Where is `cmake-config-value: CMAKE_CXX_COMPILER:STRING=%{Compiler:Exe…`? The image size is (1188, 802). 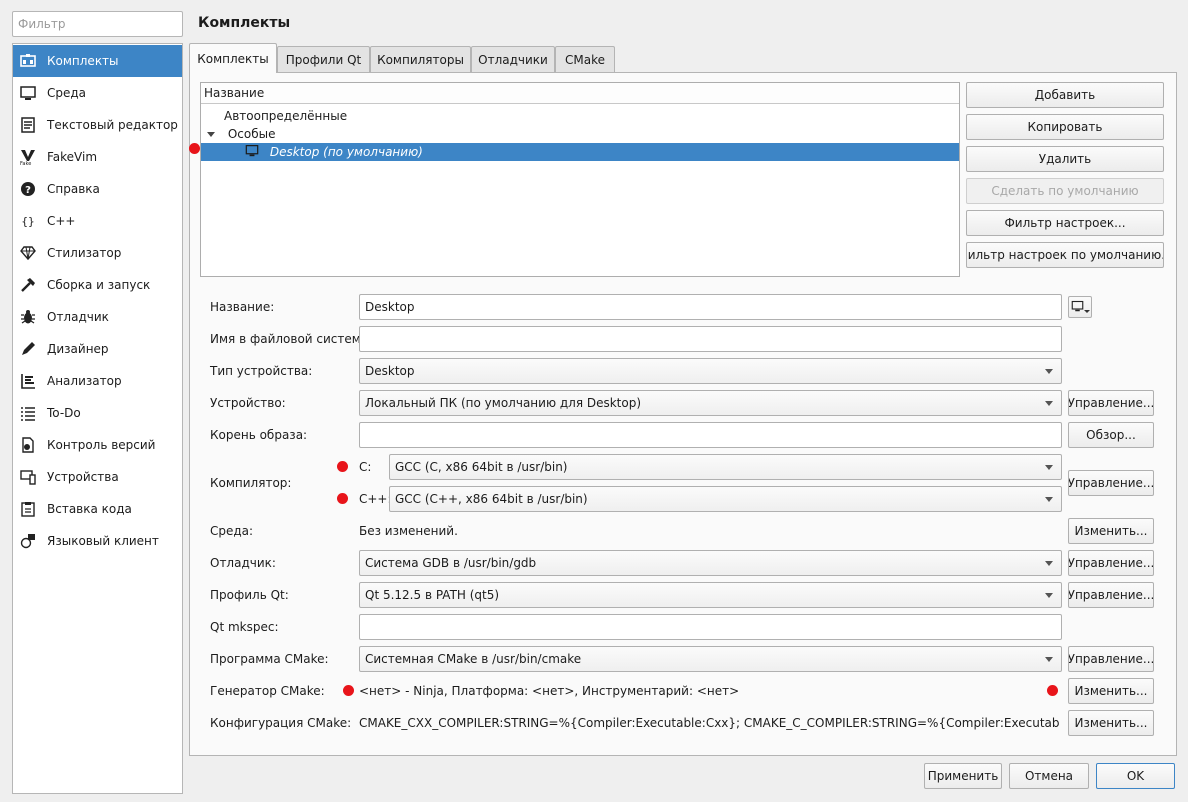
cmake-config-value: CMAKE_CXX_COMPILER:STRING=%{Compiler:Exe… is located at coordinates (709, 723).